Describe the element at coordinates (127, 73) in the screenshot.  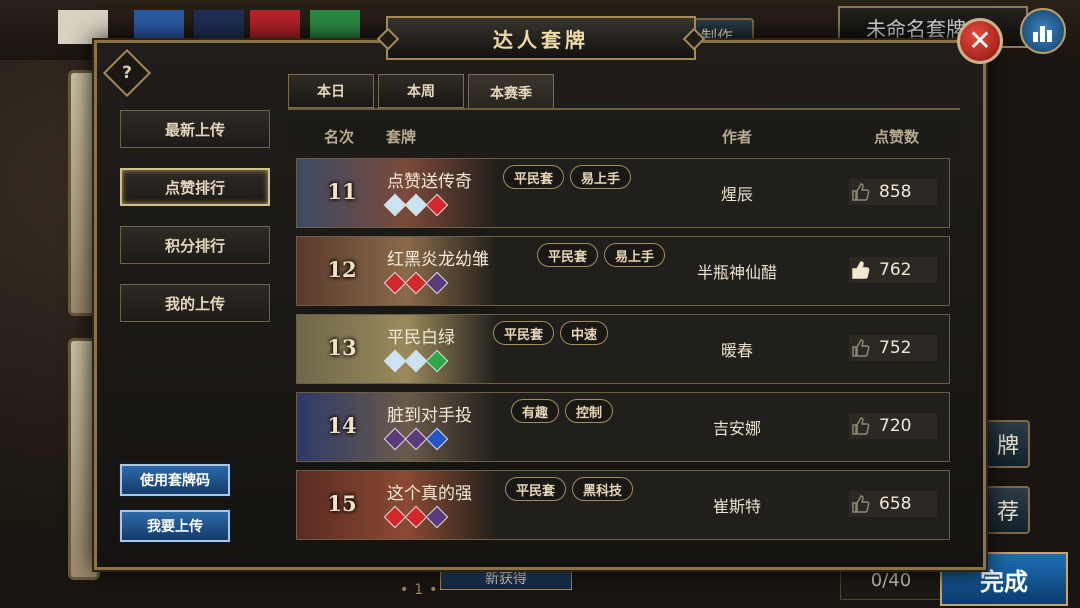
I see `question-icon: ?` at that location.